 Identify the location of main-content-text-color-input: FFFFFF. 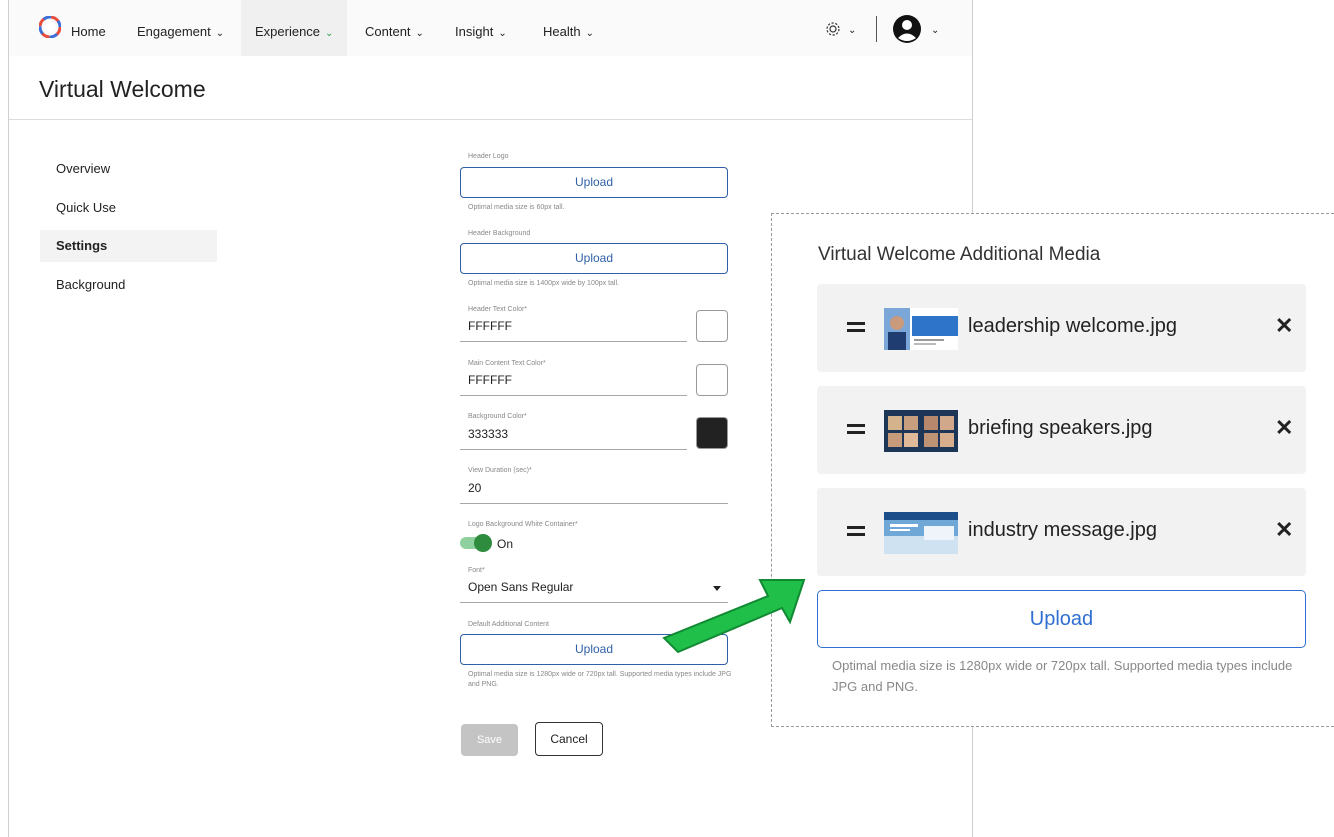
(490, 380).